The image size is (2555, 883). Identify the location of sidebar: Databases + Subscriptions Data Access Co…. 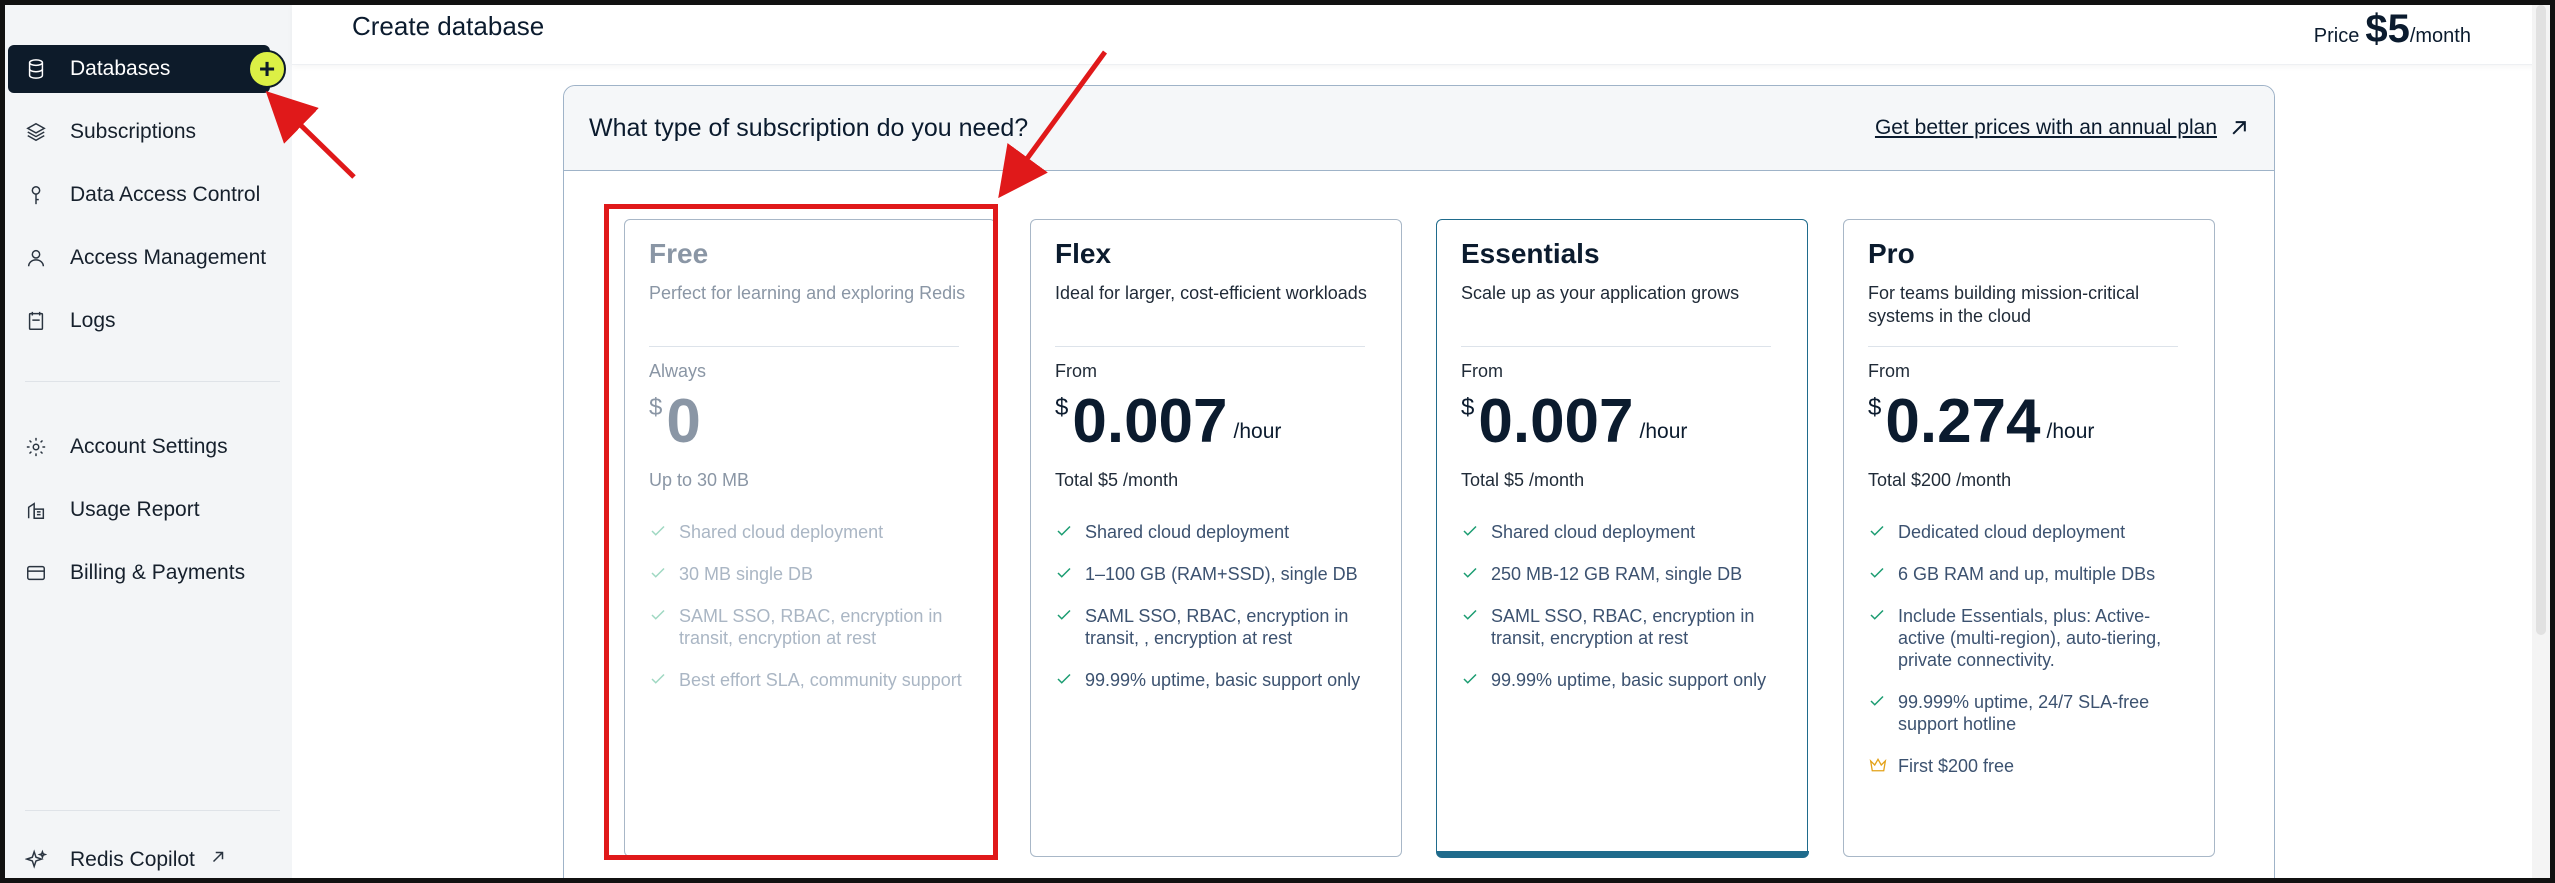
(148, 441).